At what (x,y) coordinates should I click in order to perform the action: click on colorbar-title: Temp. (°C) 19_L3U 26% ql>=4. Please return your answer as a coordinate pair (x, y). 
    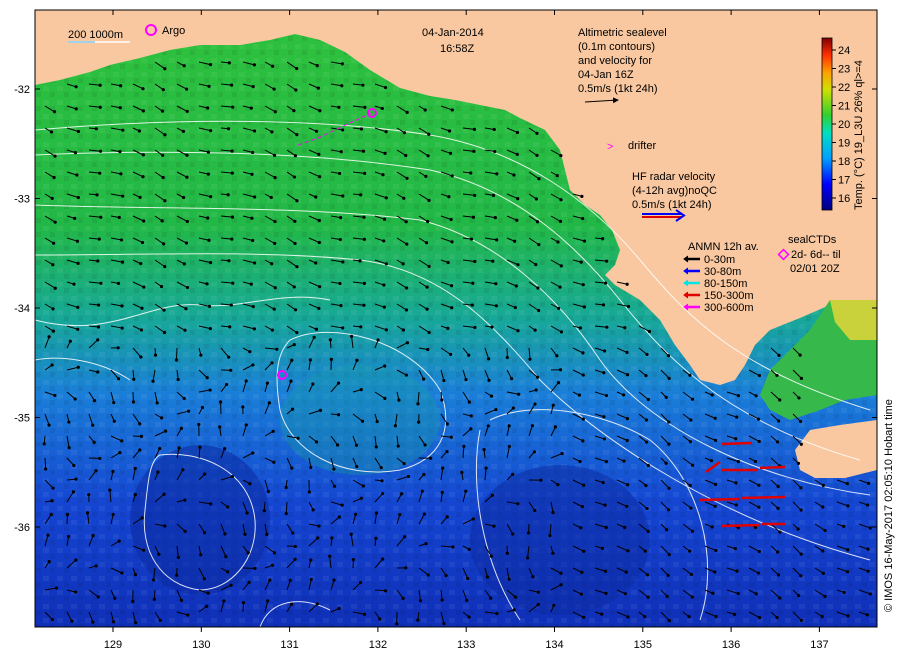
    Looking at the image, I should click on (859, 135).